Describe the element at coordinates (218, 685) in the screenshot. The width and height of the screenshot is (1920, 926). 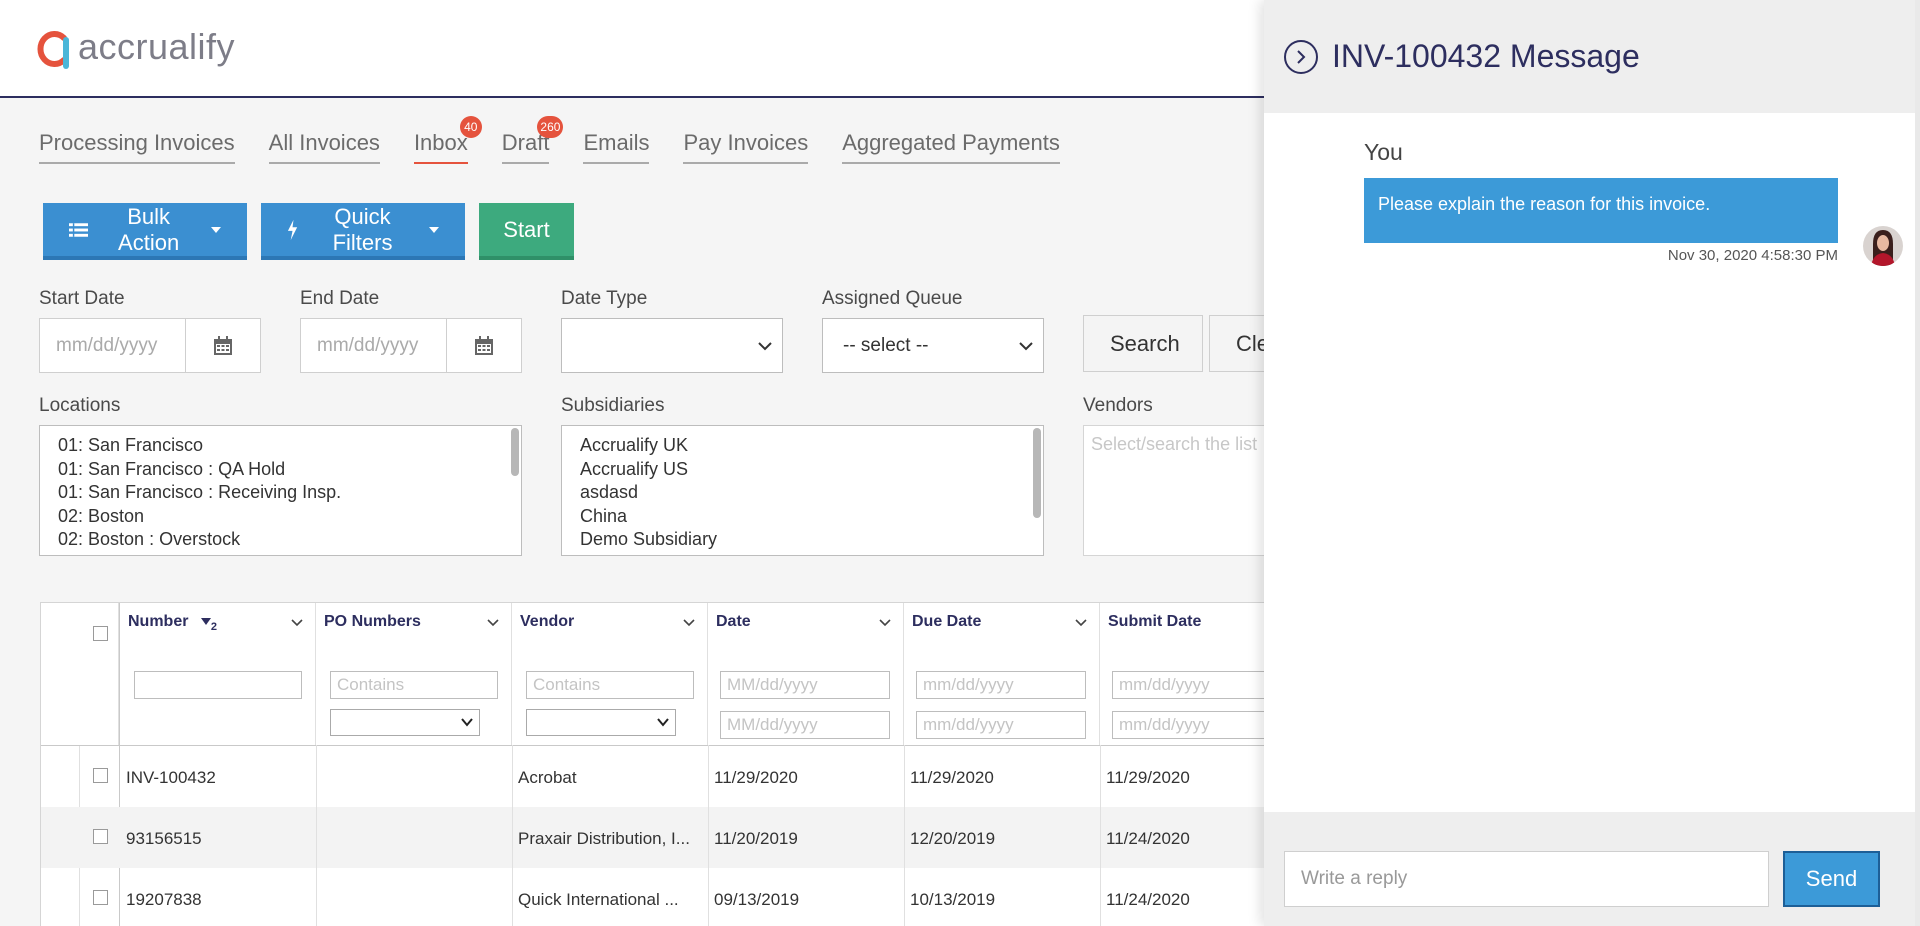
I see `number-filter-input` at that location.